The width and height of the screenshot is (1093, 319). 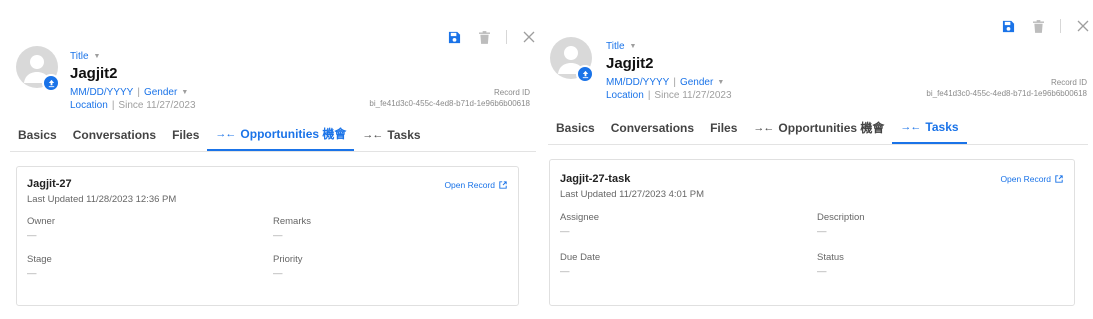 What do you see at coordinates (39, 259) in the screenshot?
I see `stage-label: Stage` at bounding box center [39, 259].